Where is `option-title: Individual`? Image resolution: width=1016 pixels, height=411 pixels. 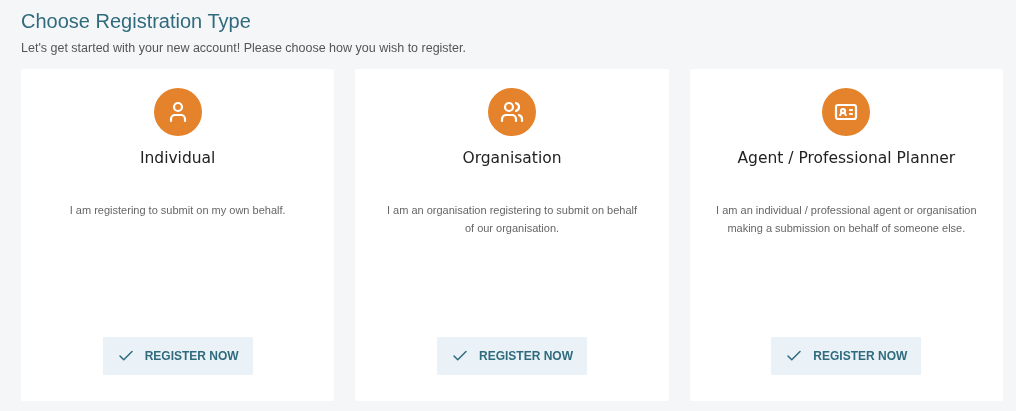 option-title: Individual is located at coordinates (177, 158).